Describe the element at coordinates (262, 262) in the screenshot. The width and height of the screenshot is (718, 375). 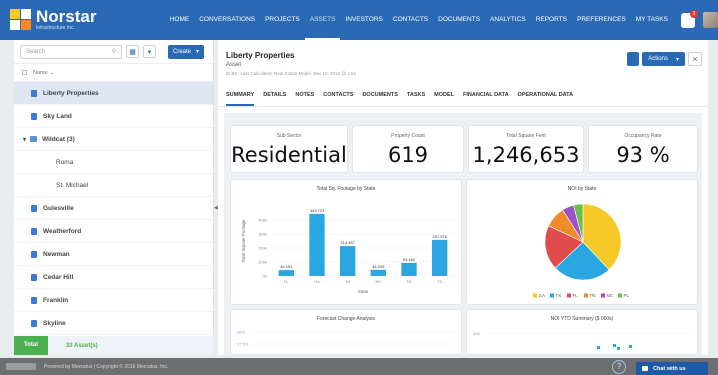
I see `bar-y-tick: 100k` at that location.